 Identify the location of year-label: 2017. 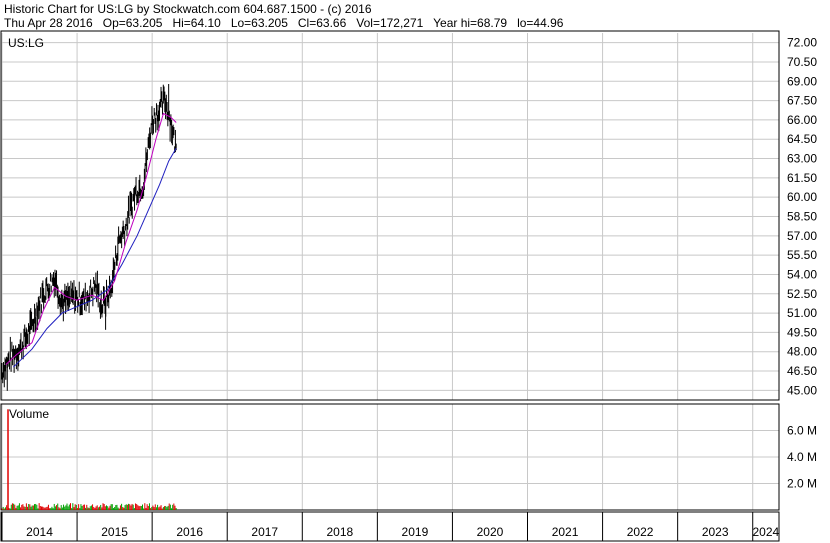
(264, 532).